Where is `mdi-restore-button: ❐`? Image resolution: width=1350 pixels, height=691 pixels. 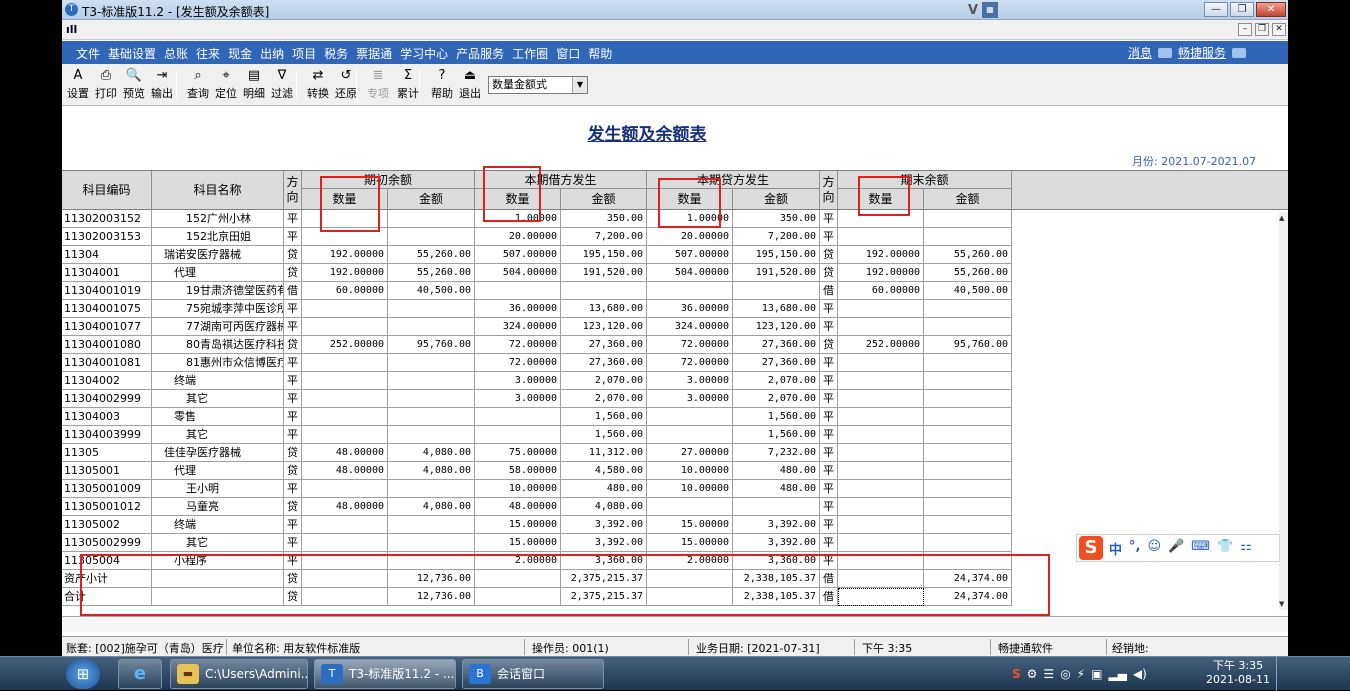 mdi-restore-button: ❐ is located at coordinates (1262, 29).